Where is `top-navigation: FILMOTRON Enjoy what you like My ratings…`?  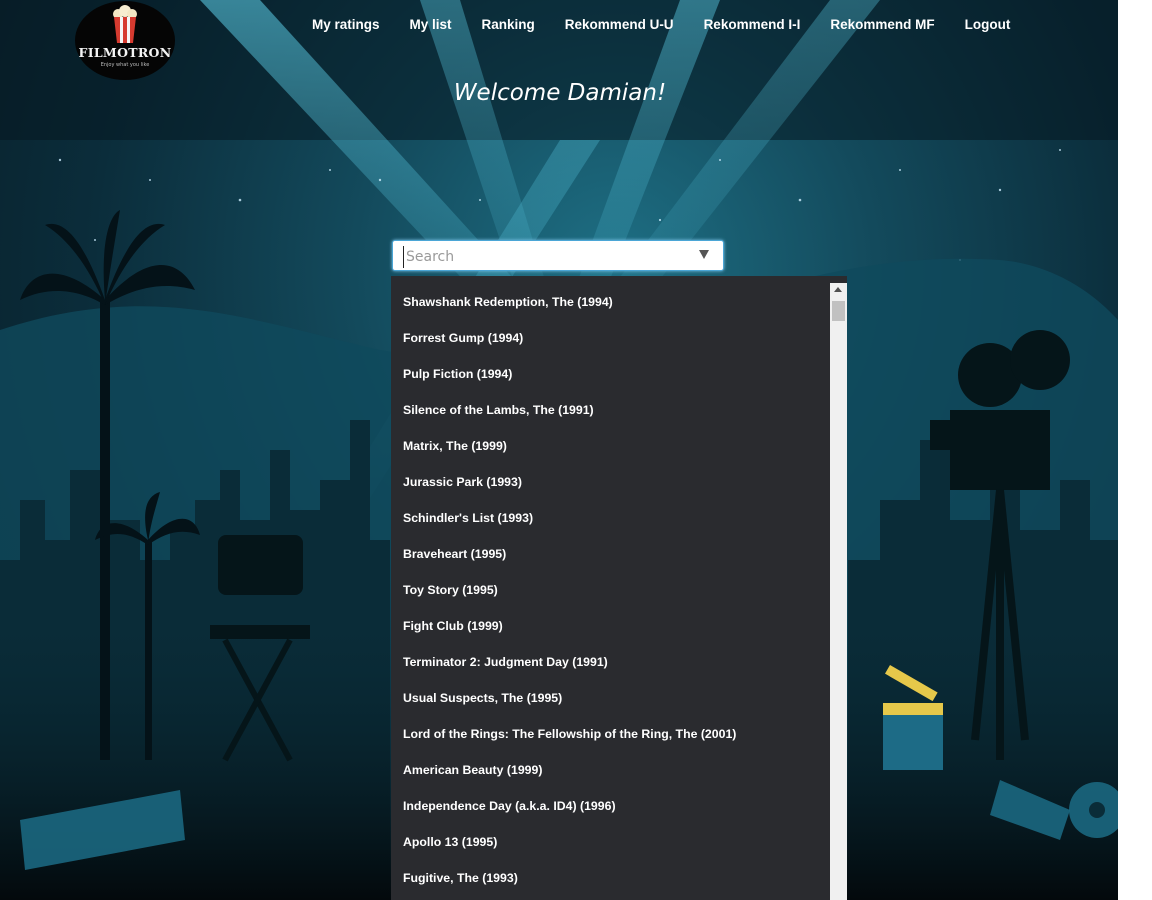
top-navigation: FILMOTRON Enjoy what you like My ratings… is located at coordinates (559, 40).